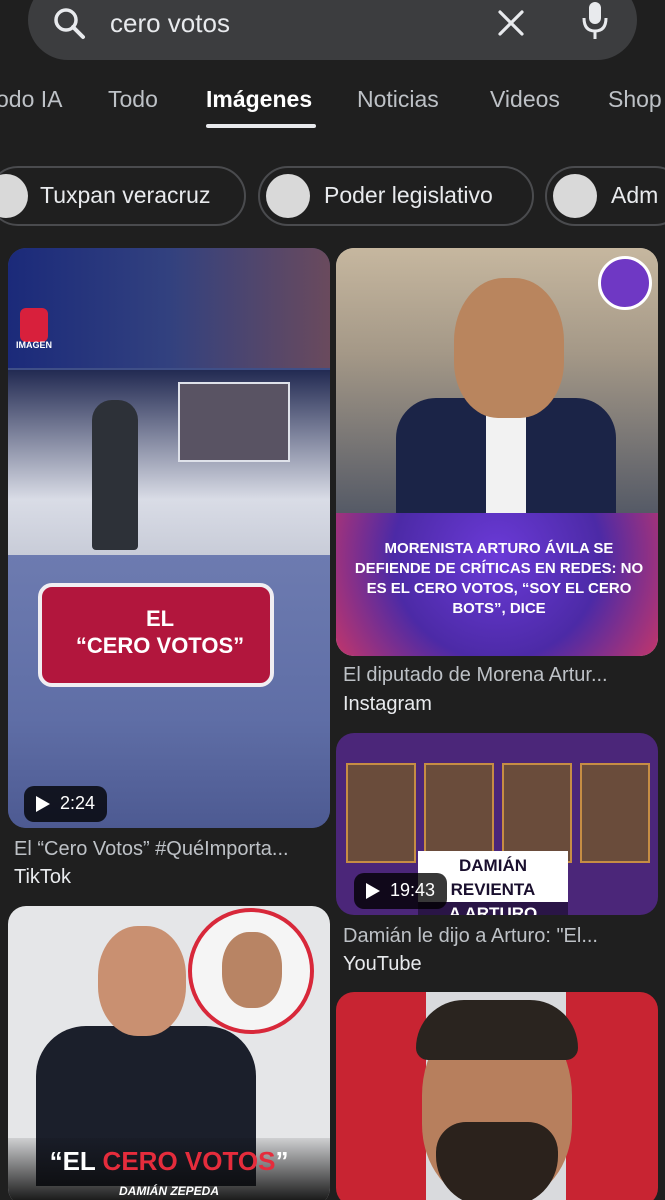  Describe the element at coordinates (398, 99) in the screenshot. I see `tab-news: Noticias` at that location.